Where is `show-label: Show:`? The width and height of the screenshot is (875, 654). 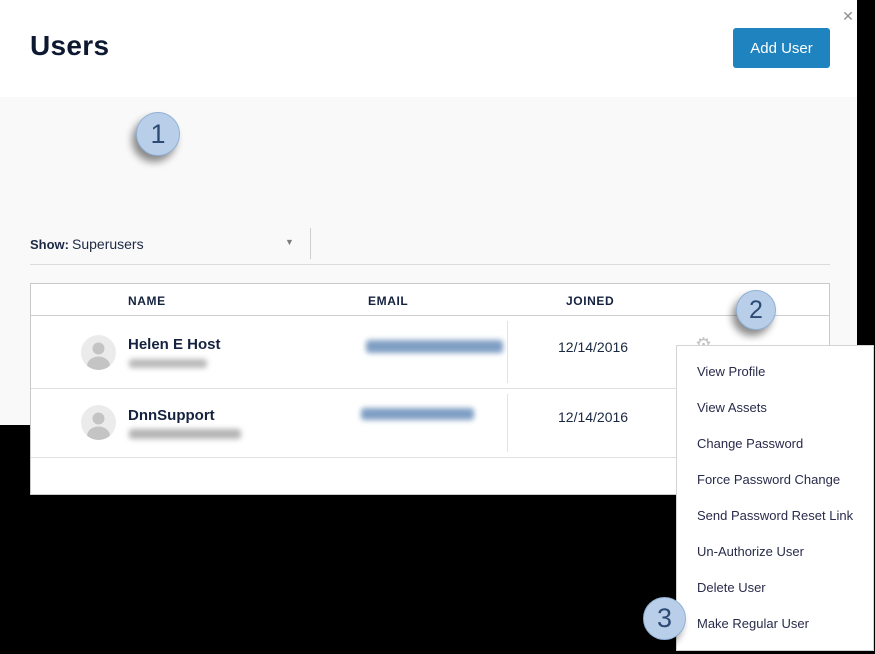 show-label: Show: is located at coordinates (49, 244).